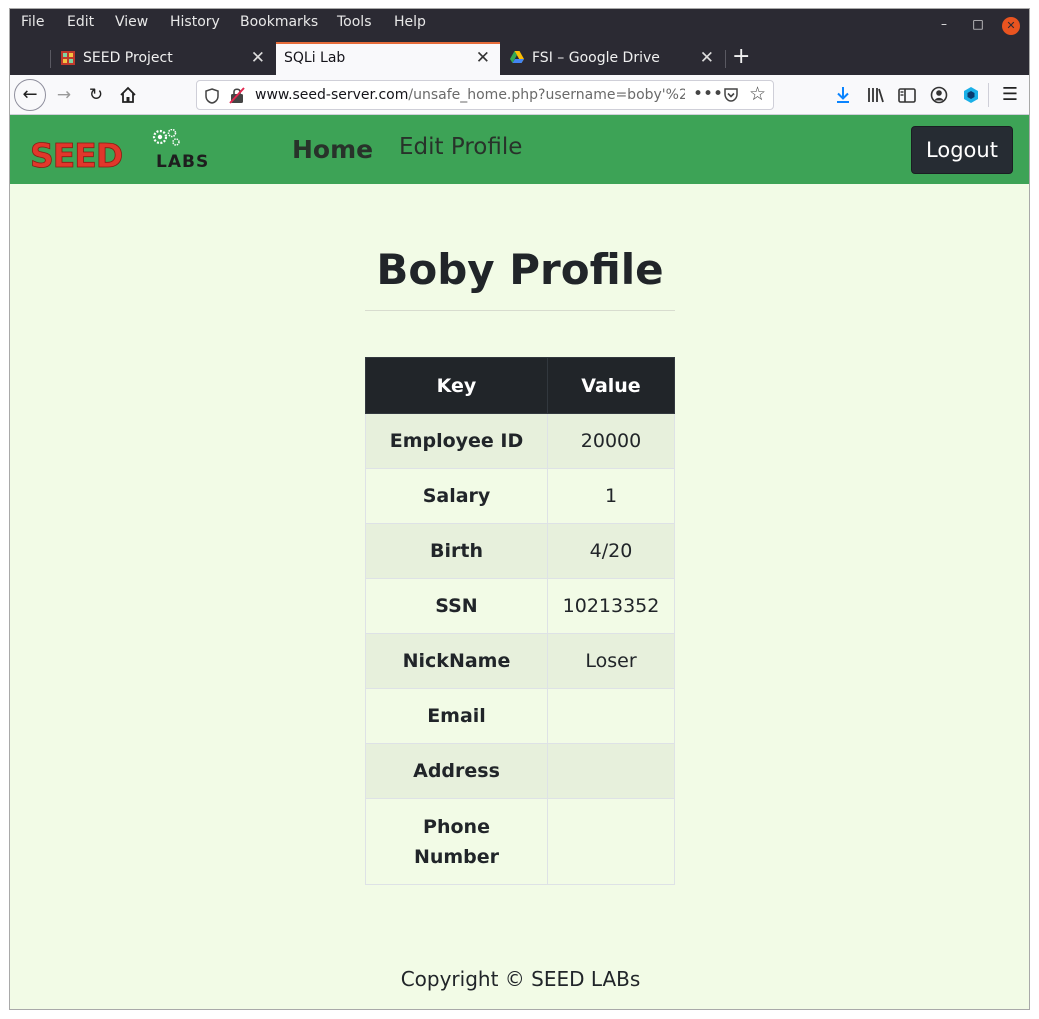 The image size is (1039, 1019). I want to click on pocket-icon, so click(731, 95).